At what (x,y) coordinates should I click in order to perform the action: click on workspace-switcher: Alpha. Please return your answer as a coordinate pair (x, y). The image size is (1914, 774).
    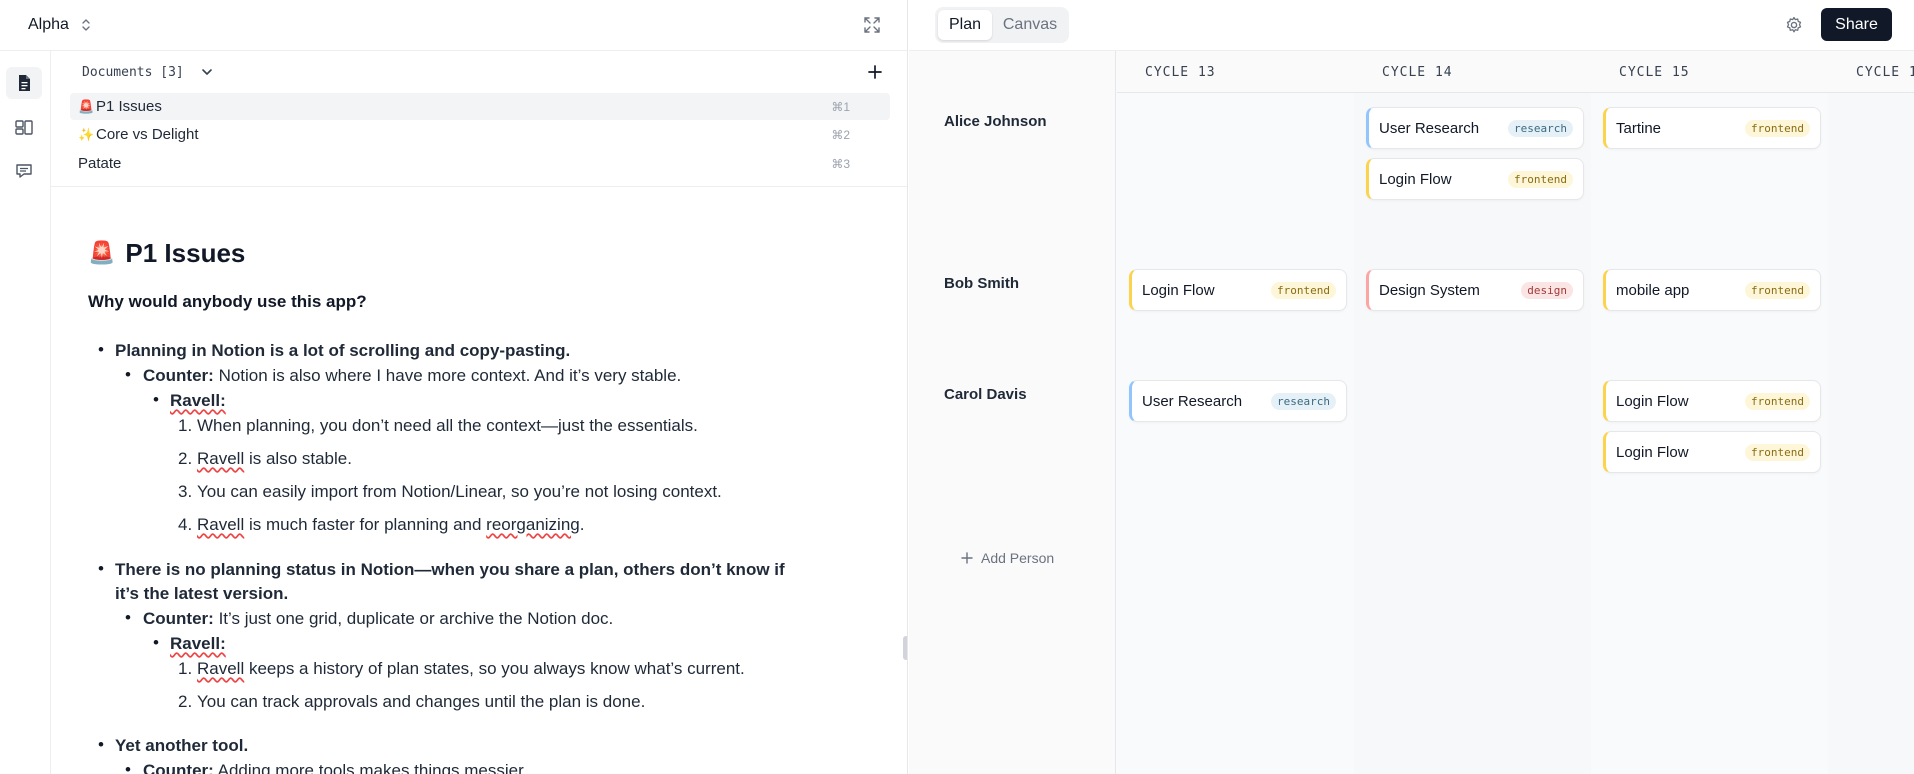
    Looking at the image, I should click on (60, 25).